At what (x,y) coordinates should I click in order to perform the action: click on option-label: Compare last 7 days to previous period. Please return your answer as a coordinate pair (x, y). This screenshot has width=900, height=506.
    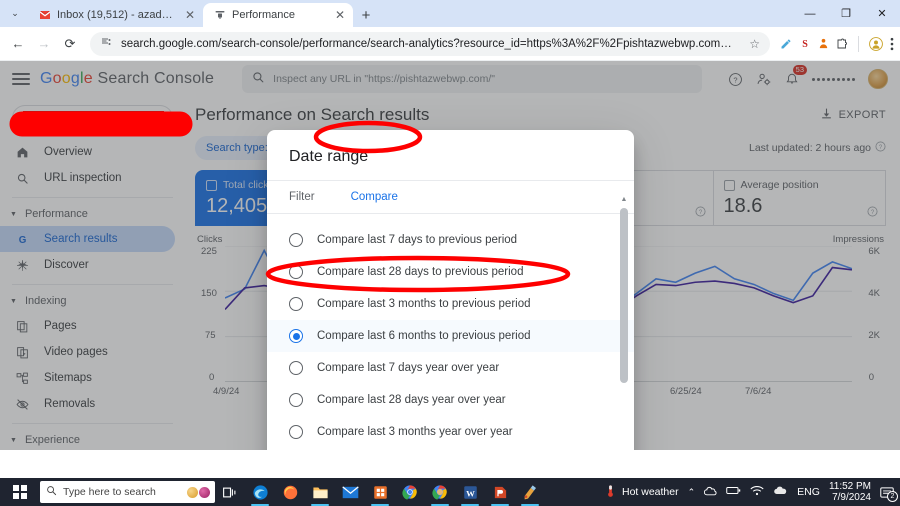
    Looking at the image, I should click on (417, 240).